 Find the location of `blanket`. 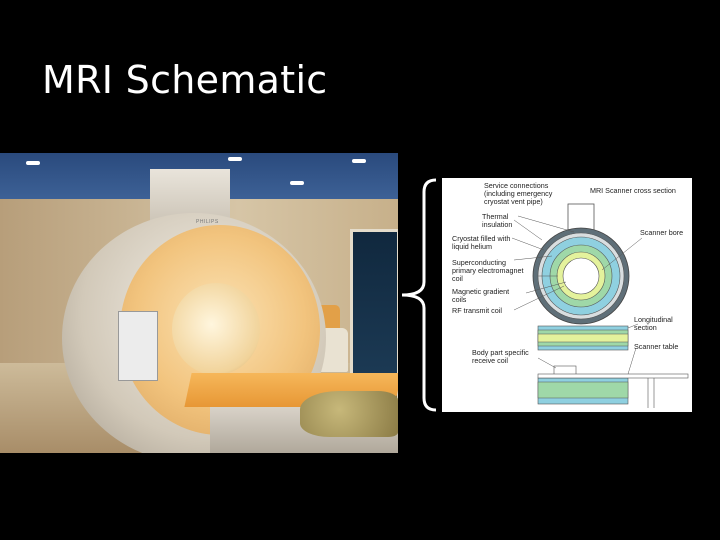

blanket is located at coordinates (349, 414).